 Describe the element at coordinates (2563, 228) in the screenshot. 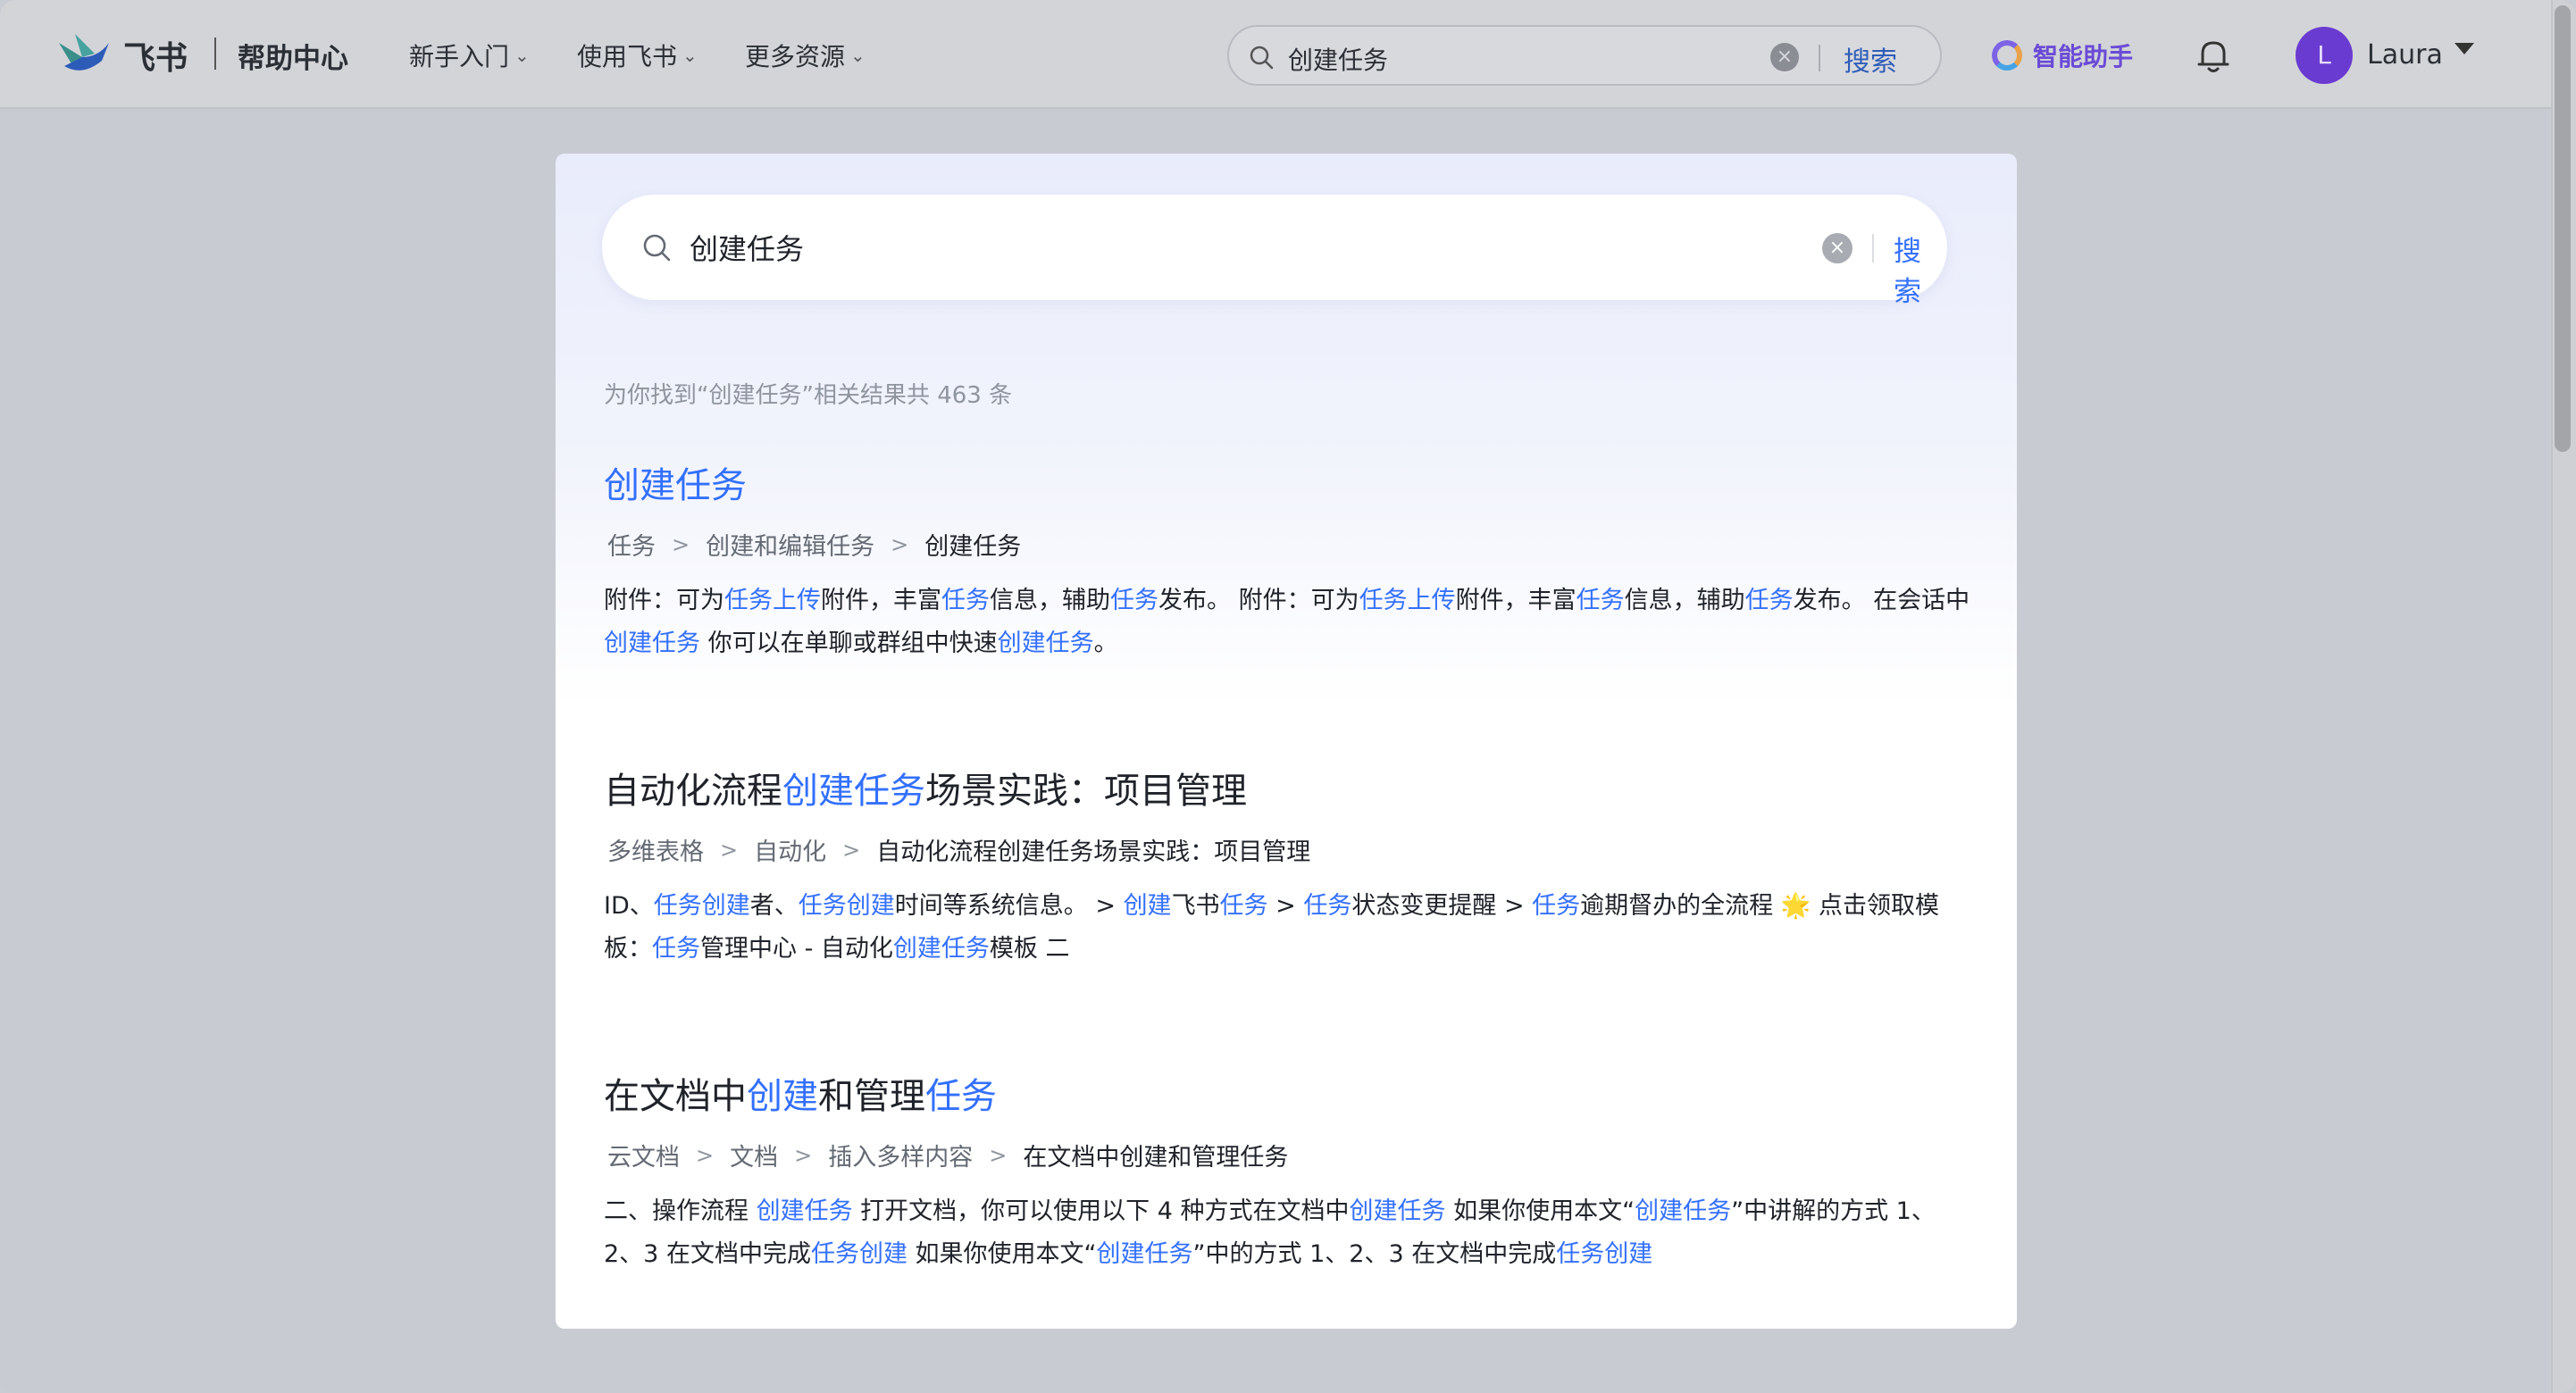

I see `scrollbar-thumb` at that location.